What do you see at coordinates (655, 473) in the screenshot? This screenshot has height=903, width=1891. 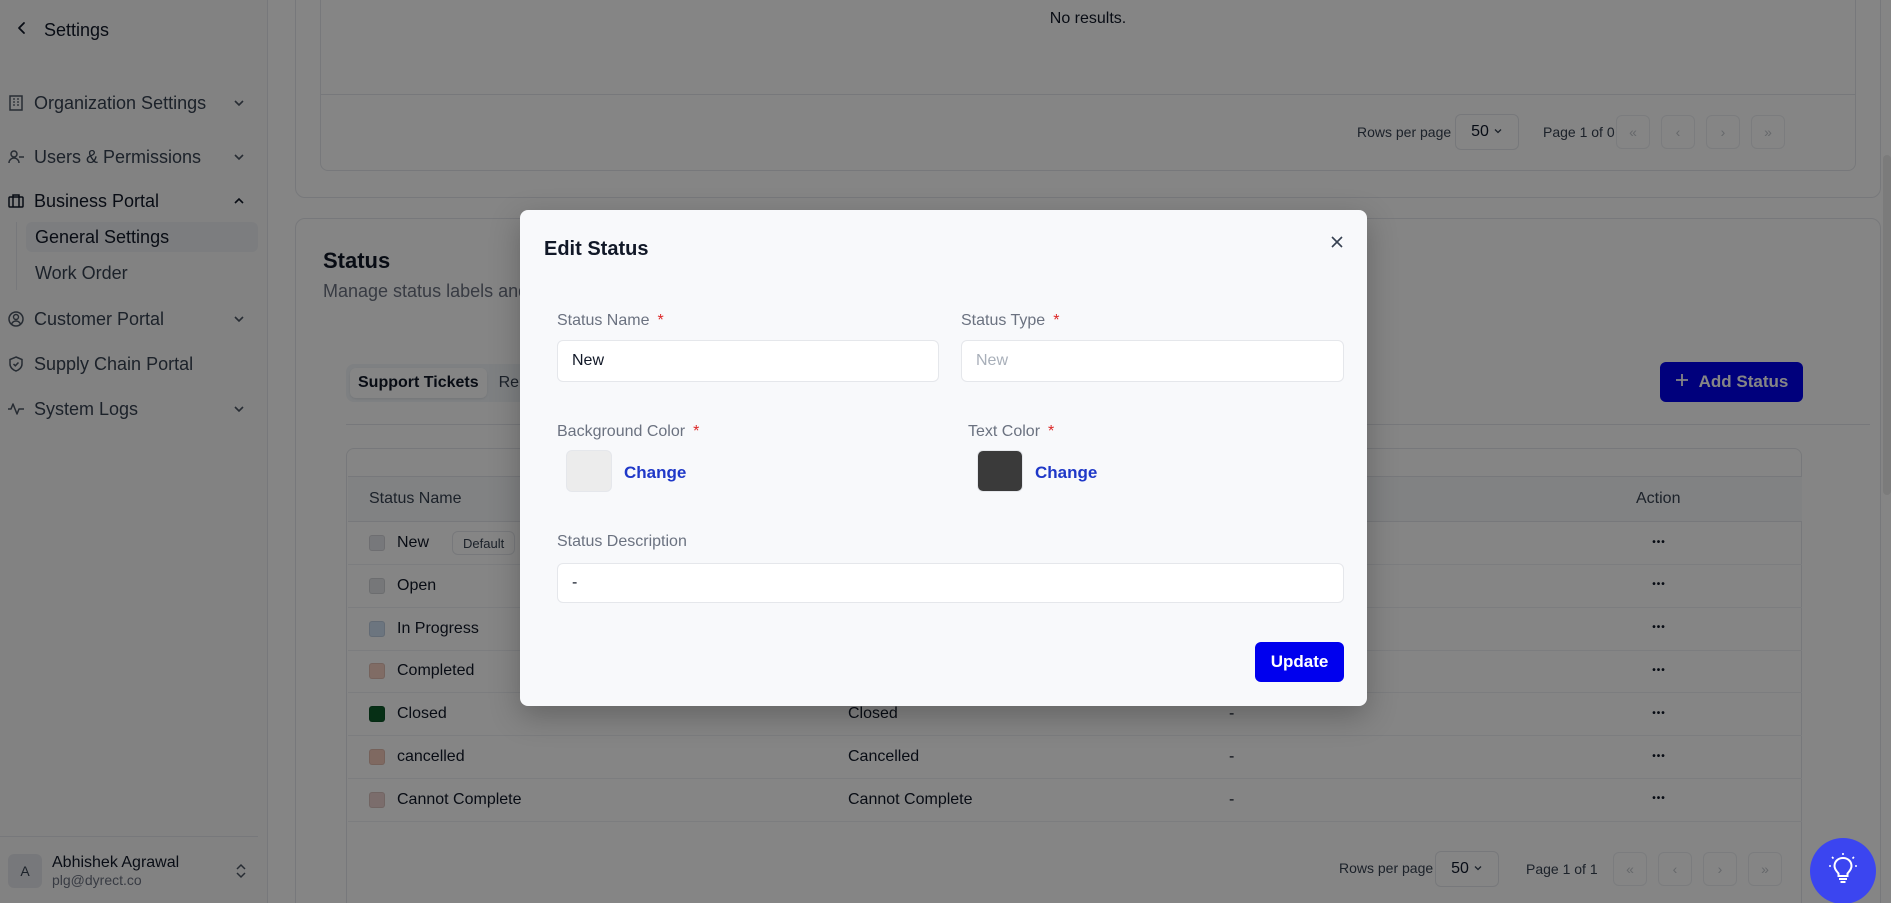 I see `change-background-color-link: Change` at bounding box center [655, 473].